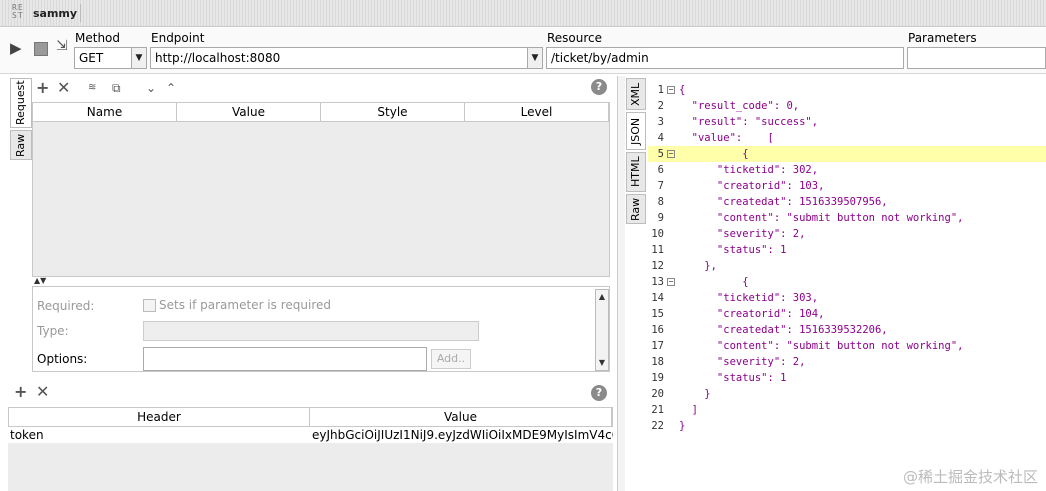 The width and height of the screenshot is (1046, 491). I want to click on add-header-icon: +, so click(20, 392).